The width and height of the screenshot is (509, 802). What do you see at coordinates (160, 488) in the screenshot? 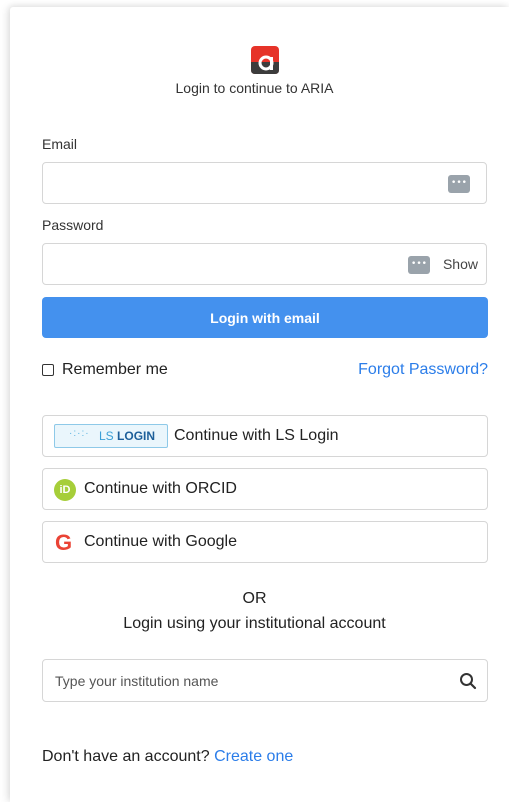
I see `orcid-login-label: Continue with ORCID` at bounding box center [160, 488].